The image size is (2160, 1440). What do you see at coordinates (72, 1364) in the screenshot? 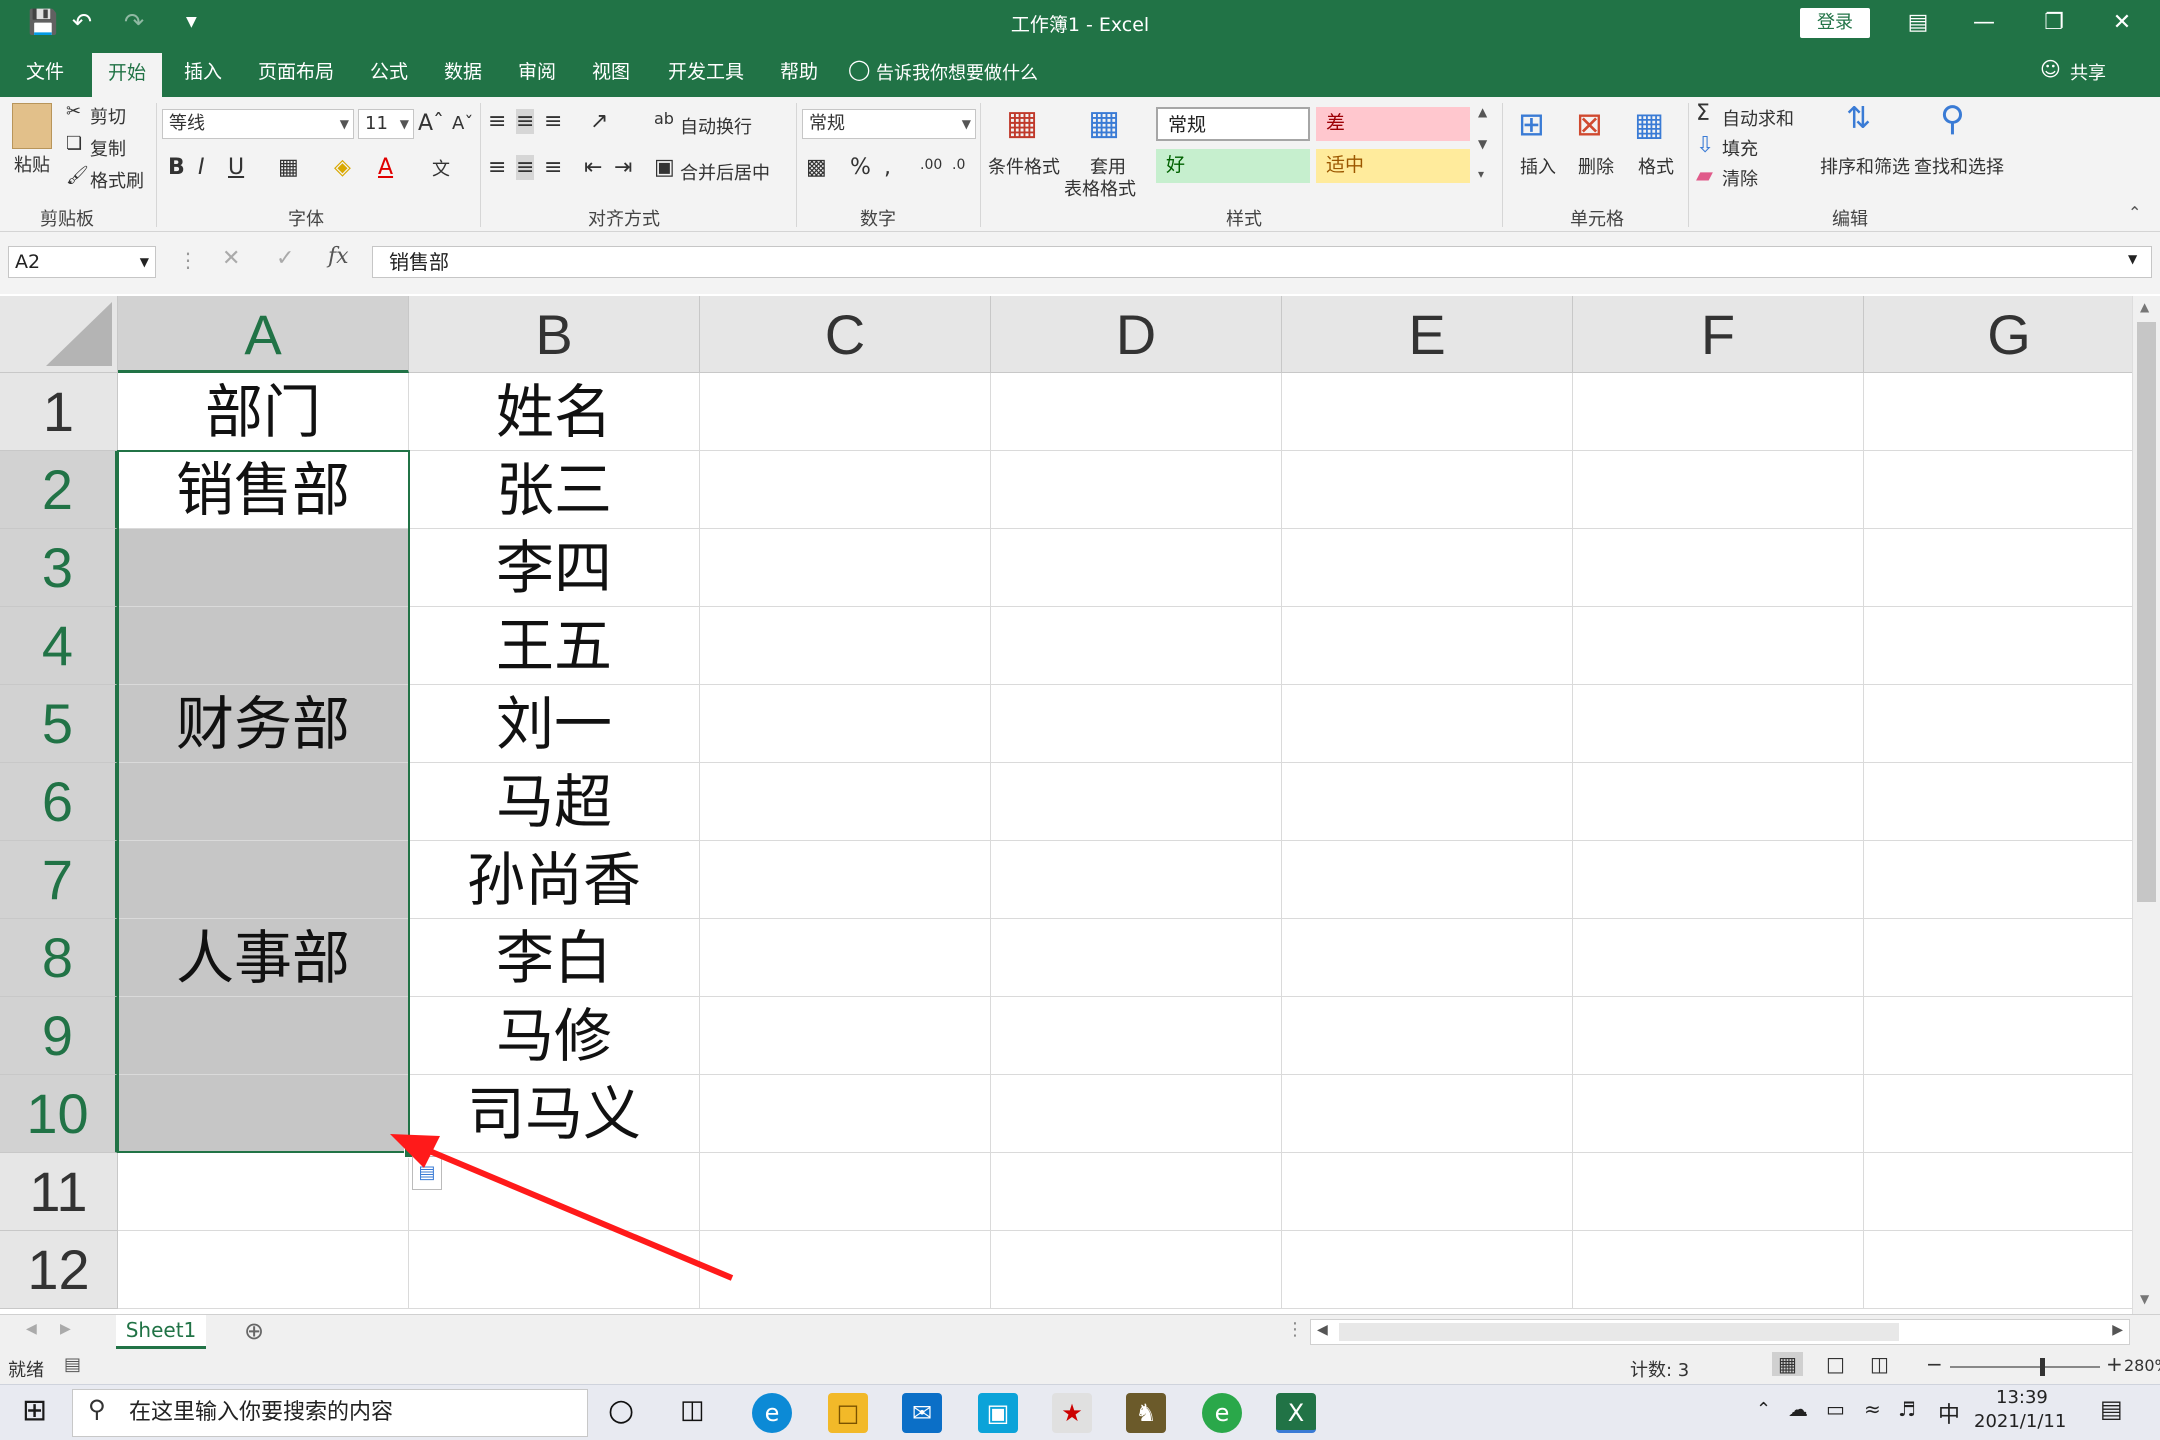
I see `macro-record-icon: ▤` at bounding box center [72, 1364].